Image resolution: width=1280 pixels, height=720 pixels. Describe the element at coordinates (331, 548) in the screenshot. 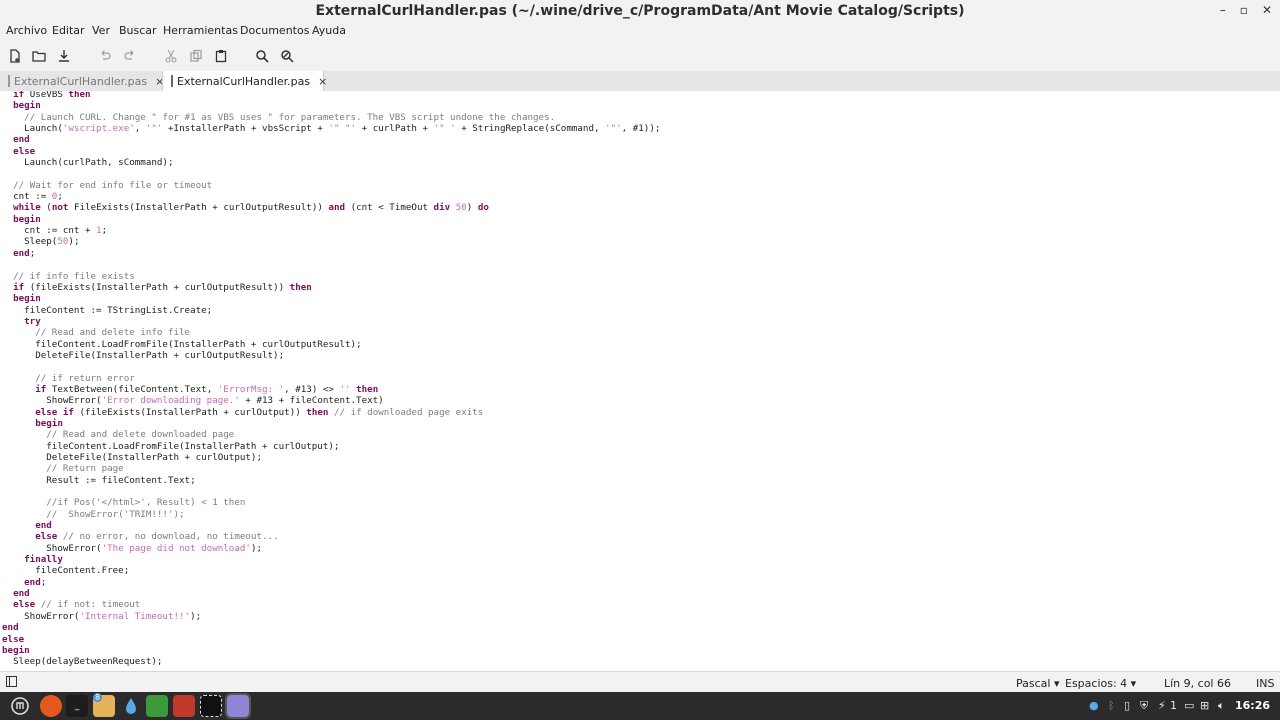

I see `code-line: ShowError('The page did not download');` at that location.